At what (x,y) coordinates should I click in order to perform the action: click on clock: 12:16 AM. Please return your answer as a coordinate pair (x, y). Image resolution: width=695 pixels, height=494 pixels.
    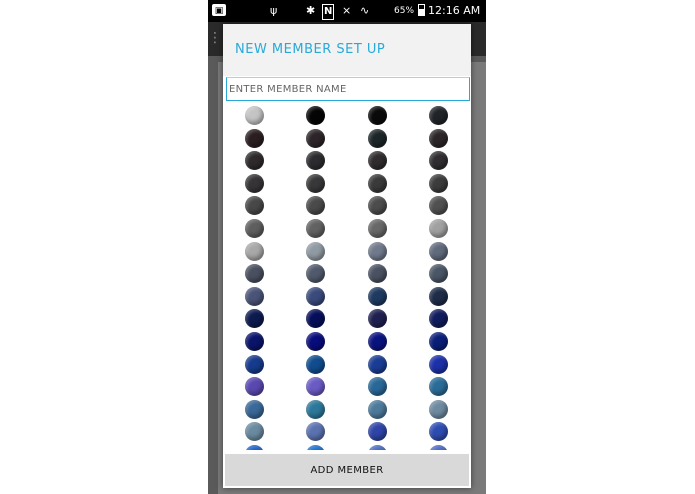
    Looking at the image, I should click on (454, 10).